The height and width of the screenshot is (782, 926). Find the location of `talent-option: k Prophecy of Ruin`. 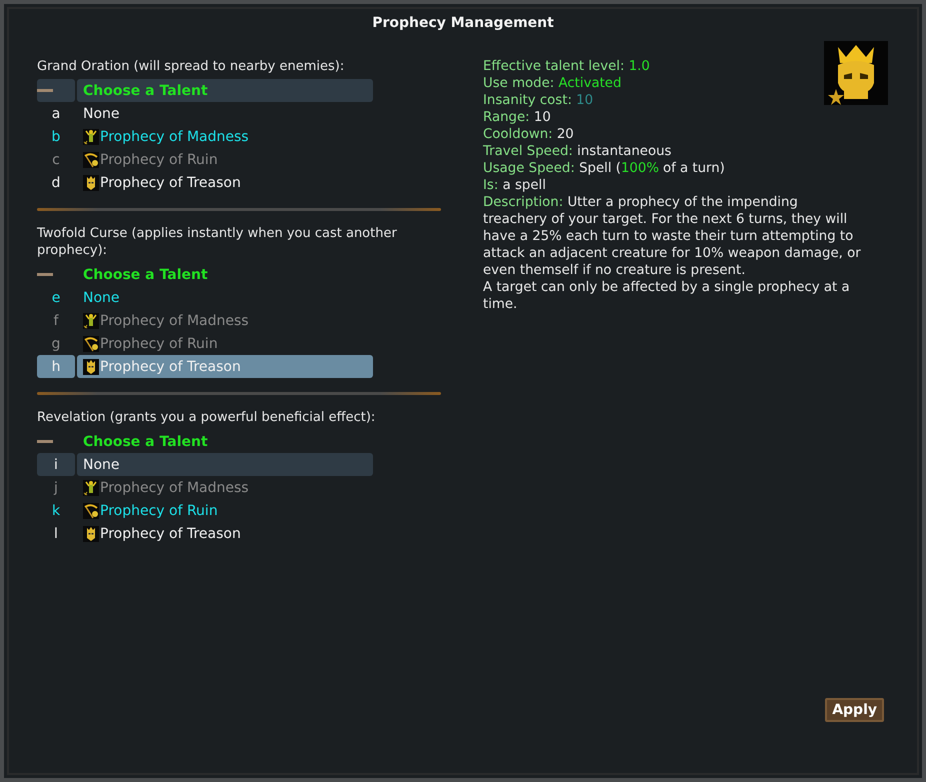

talent-option: k Prophecy of Ruin is located at coordinates (205, 510).